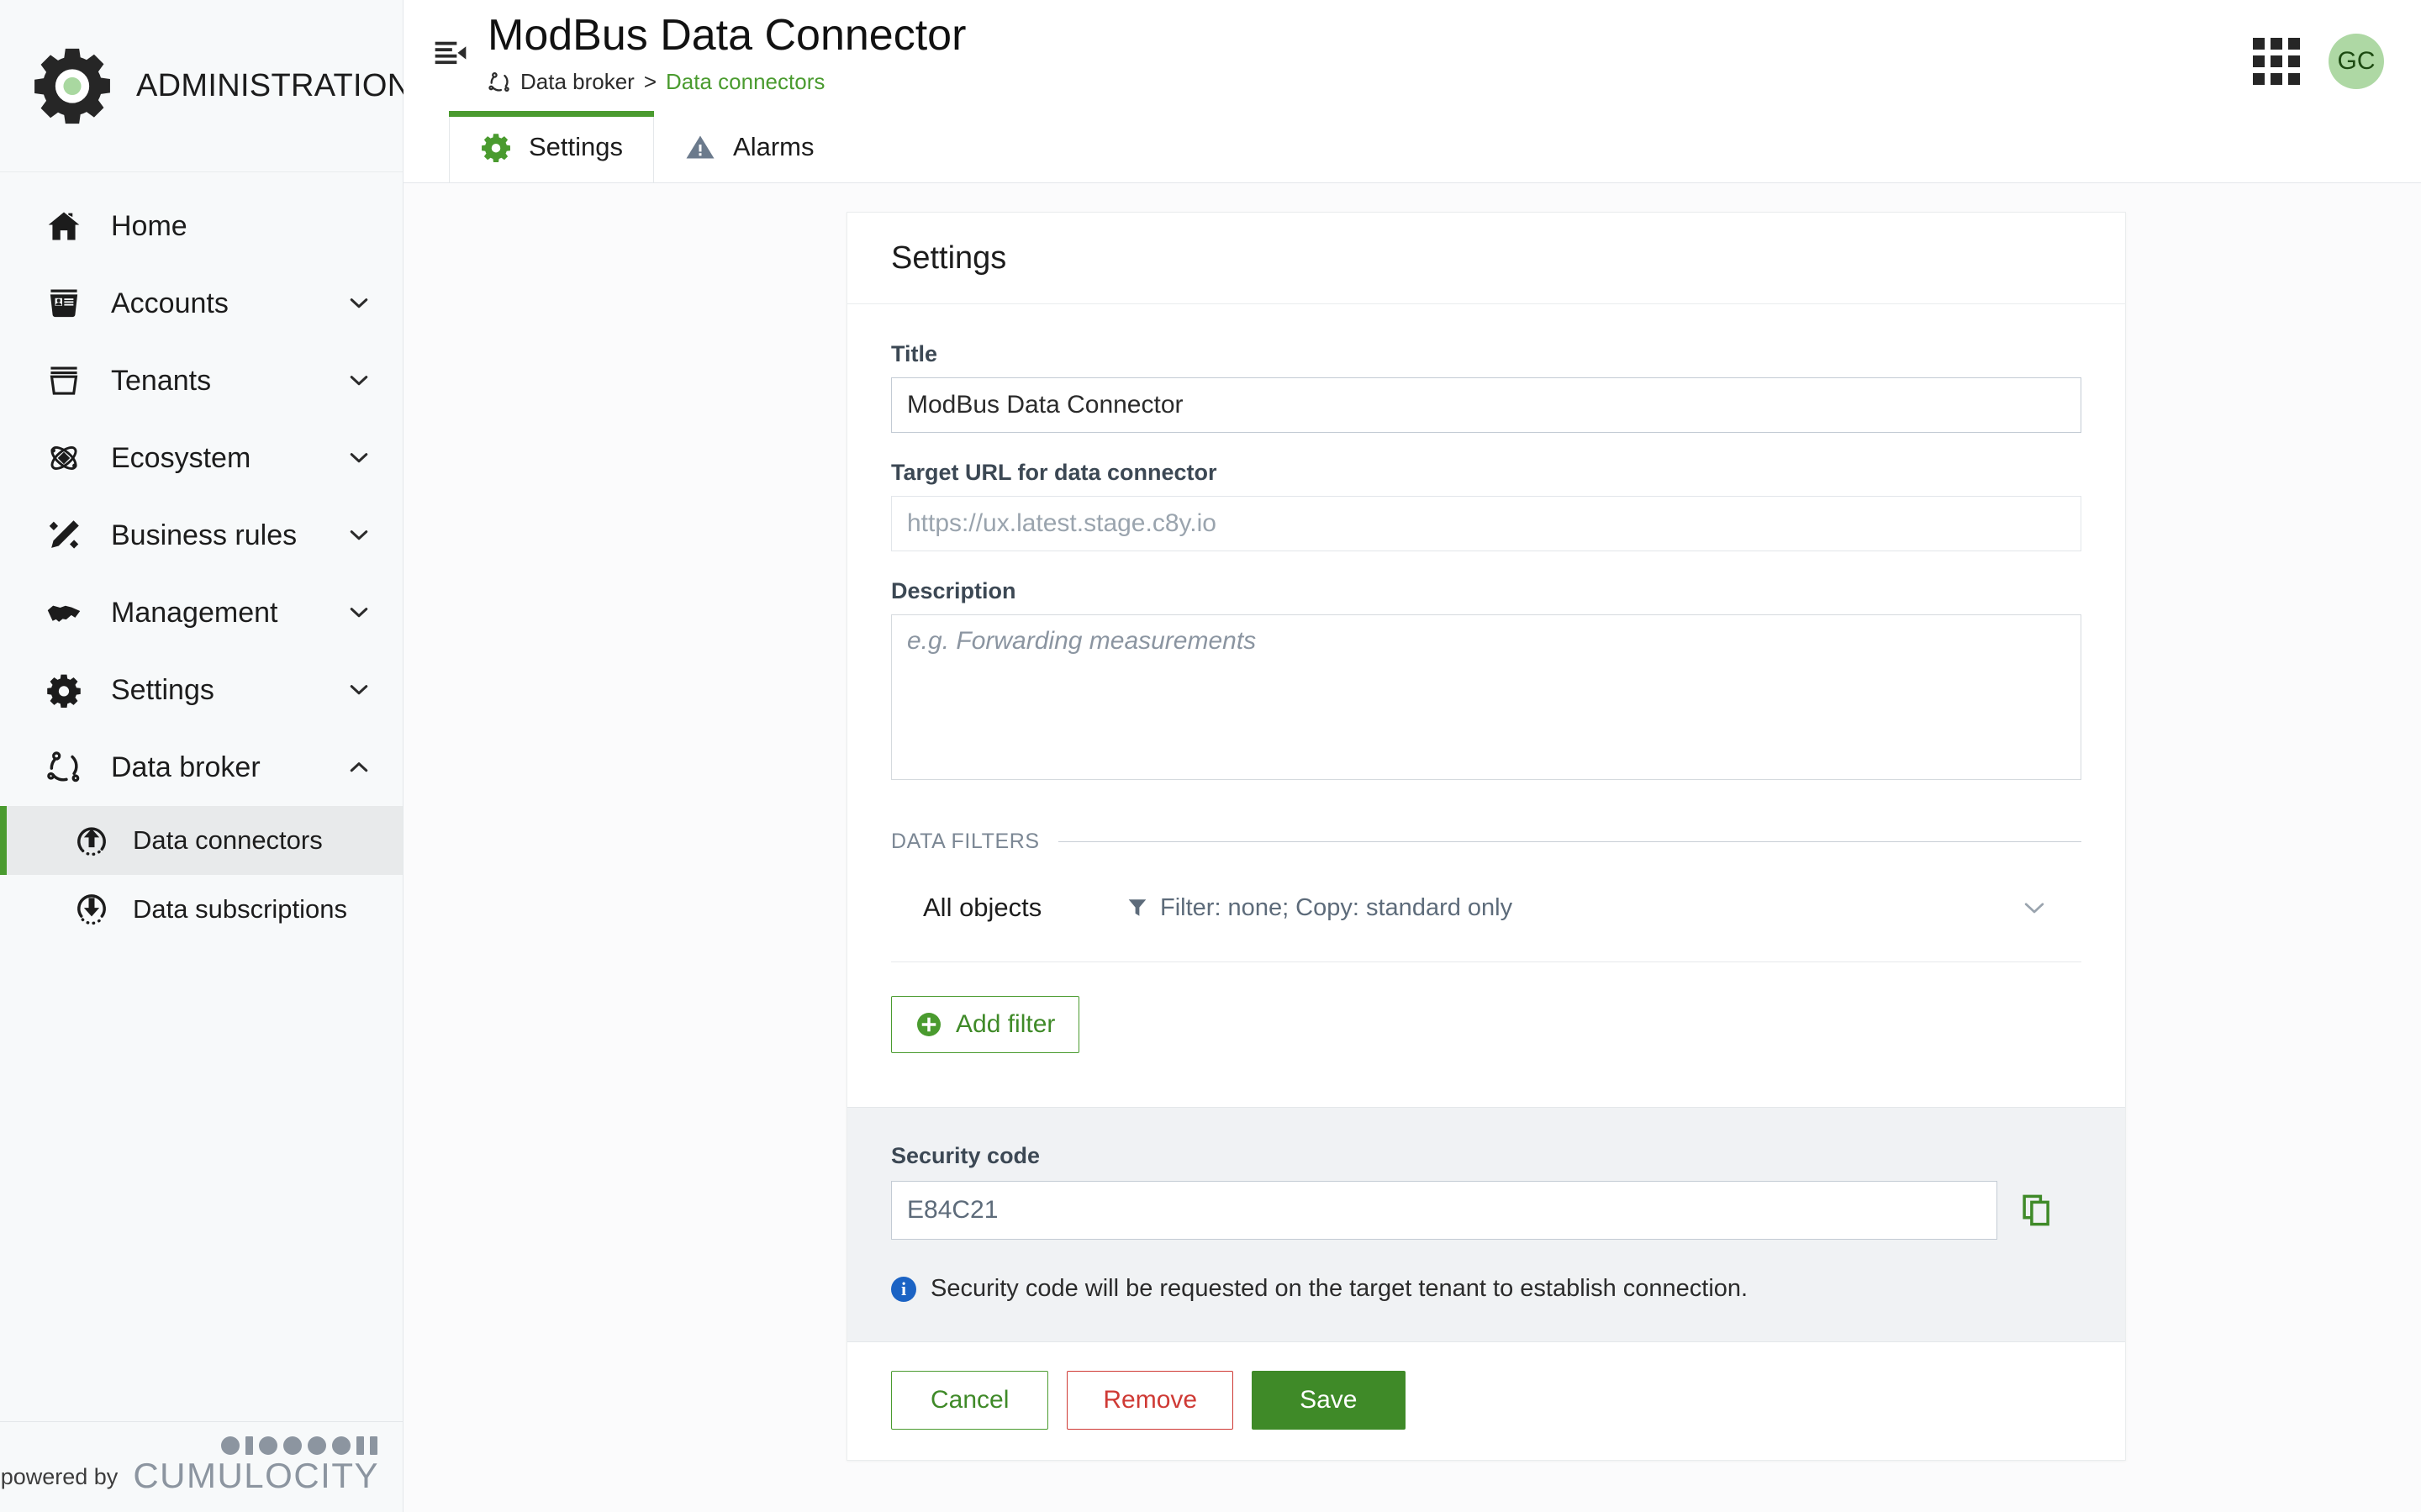 The height and width of the screenshot is (1512, 2421). I want to click on add-filter-button: Add filter, so click(985, 1024).